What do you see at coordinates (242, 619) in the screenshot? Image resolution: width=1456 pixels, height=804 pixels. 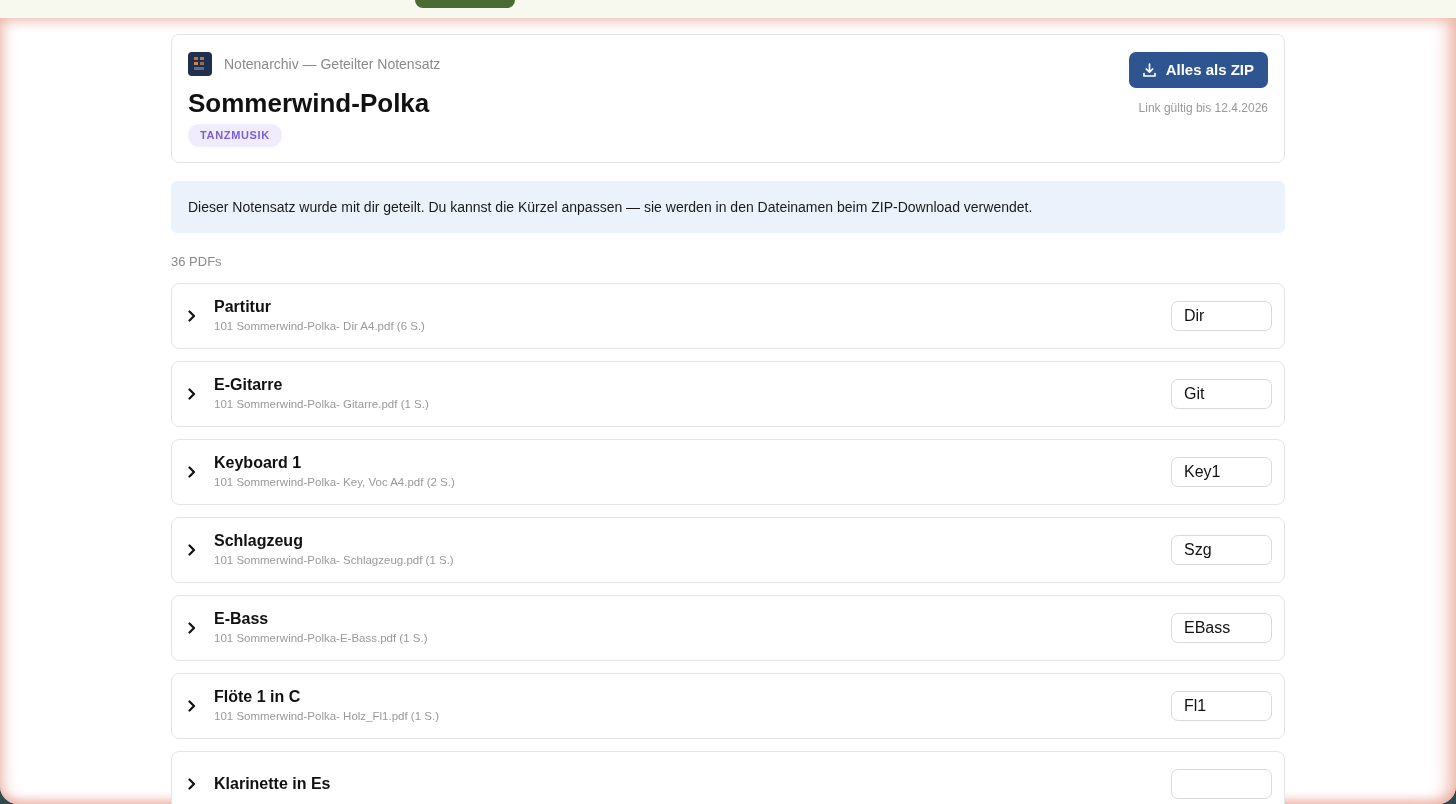 I see `part-name: E-Bass` at bounding box center [242, 619].